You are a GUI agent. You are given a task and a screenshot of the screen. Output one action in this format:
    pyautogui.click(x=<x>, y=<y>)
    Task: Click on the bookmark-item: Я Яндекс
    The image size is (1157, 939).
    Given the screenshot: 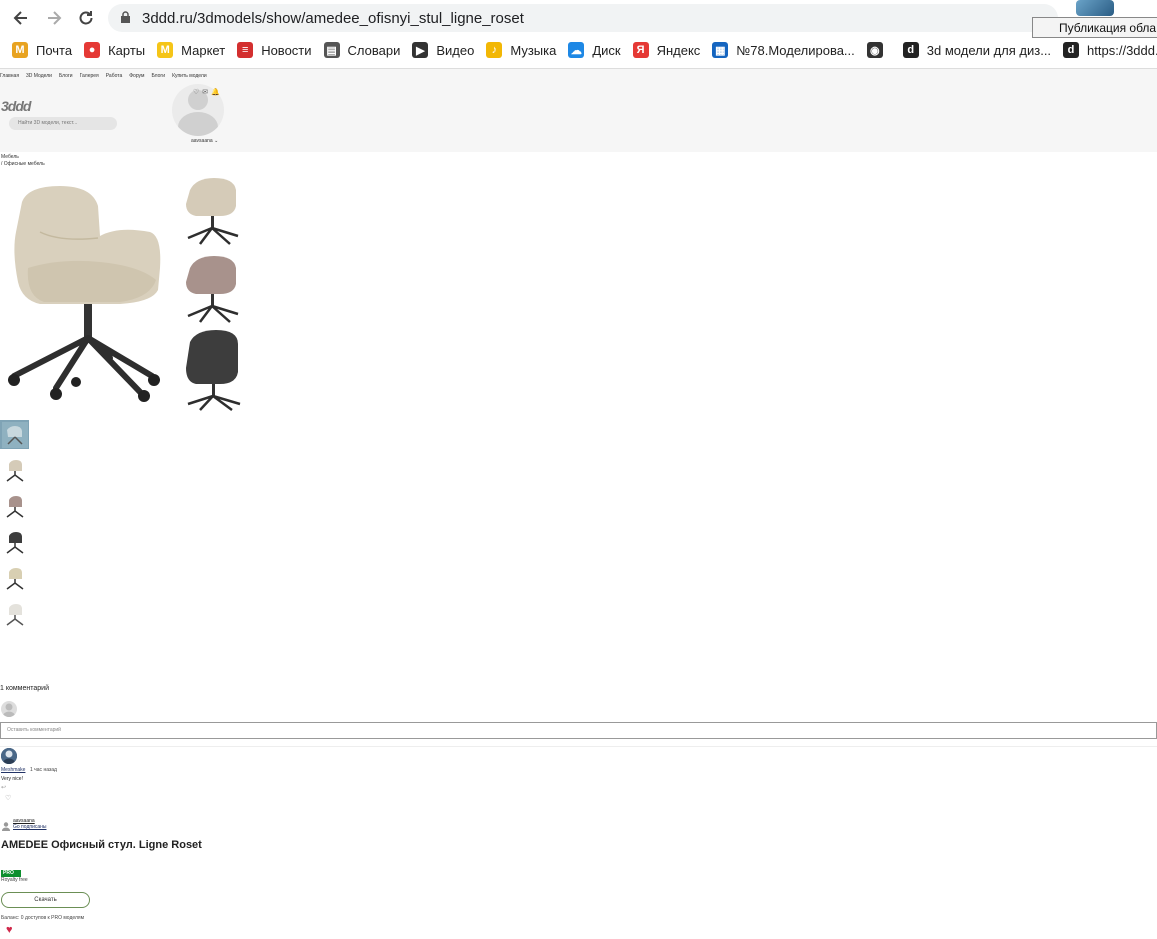 What is the action you would take?
    pyautogui.click(x=666, y=50)
    